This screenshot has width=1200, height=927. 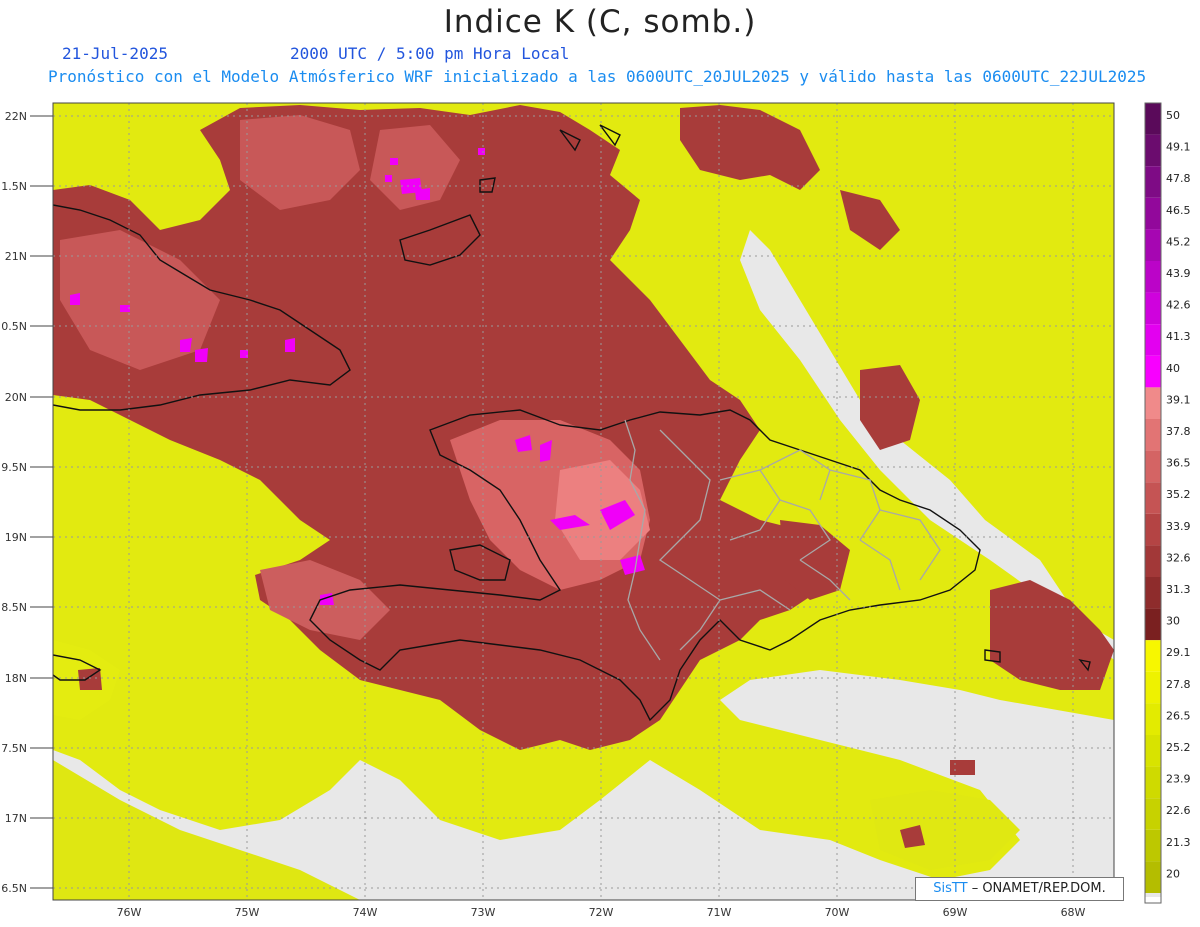 I want to click on colorbar-label: 37.8, so click(x=1178, y=431).